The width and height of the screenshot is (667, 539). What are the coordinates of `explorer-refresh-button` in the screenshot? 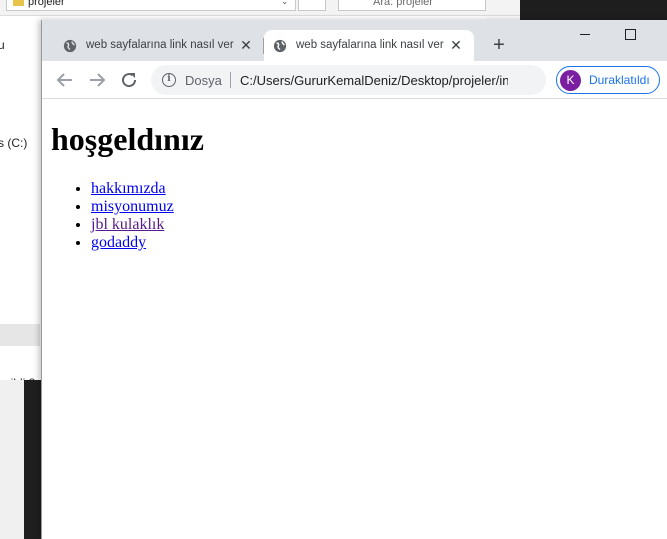 It's located at (312, 5).